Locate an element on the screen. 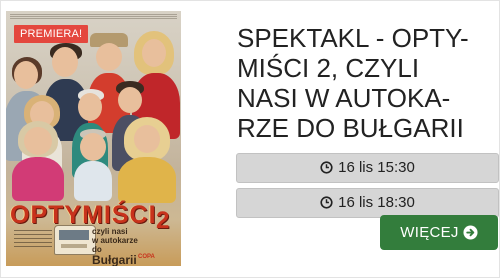 The height and width of the screenshot is (278, 500). showtime-button: 16 lis 15:30 is located at coordinates (367, 168).